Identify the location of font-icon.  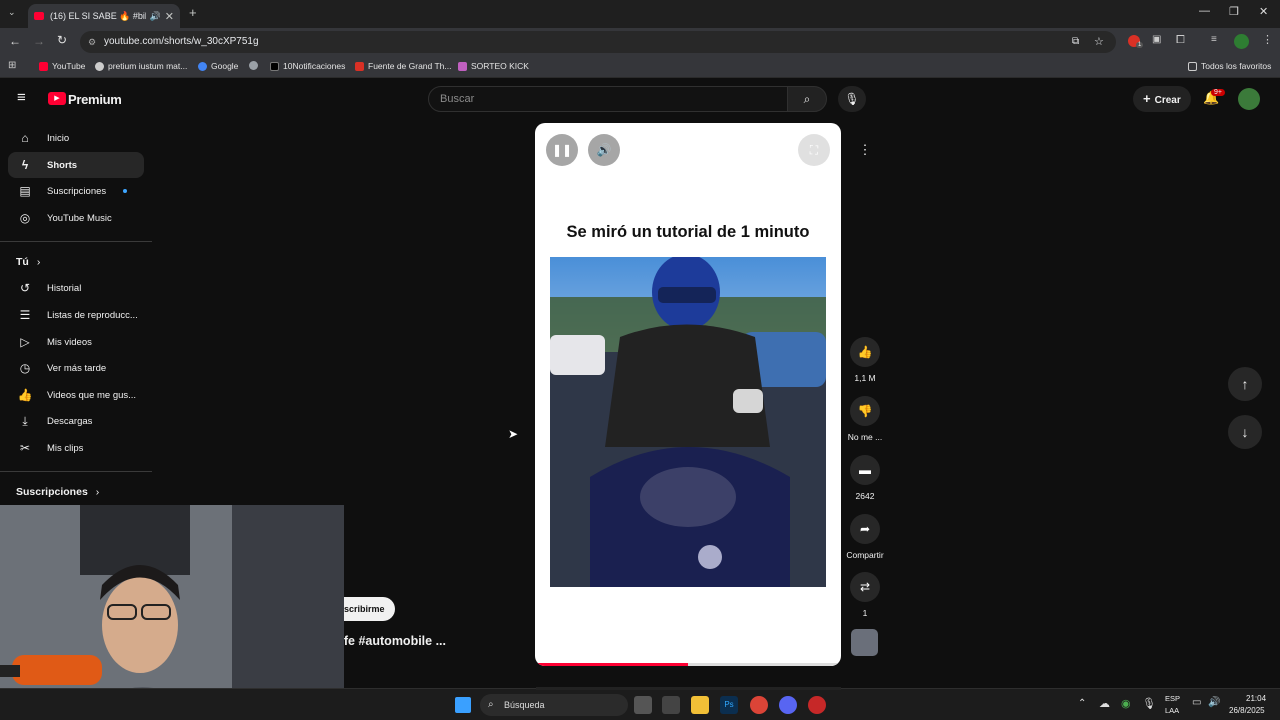
(359, 66).